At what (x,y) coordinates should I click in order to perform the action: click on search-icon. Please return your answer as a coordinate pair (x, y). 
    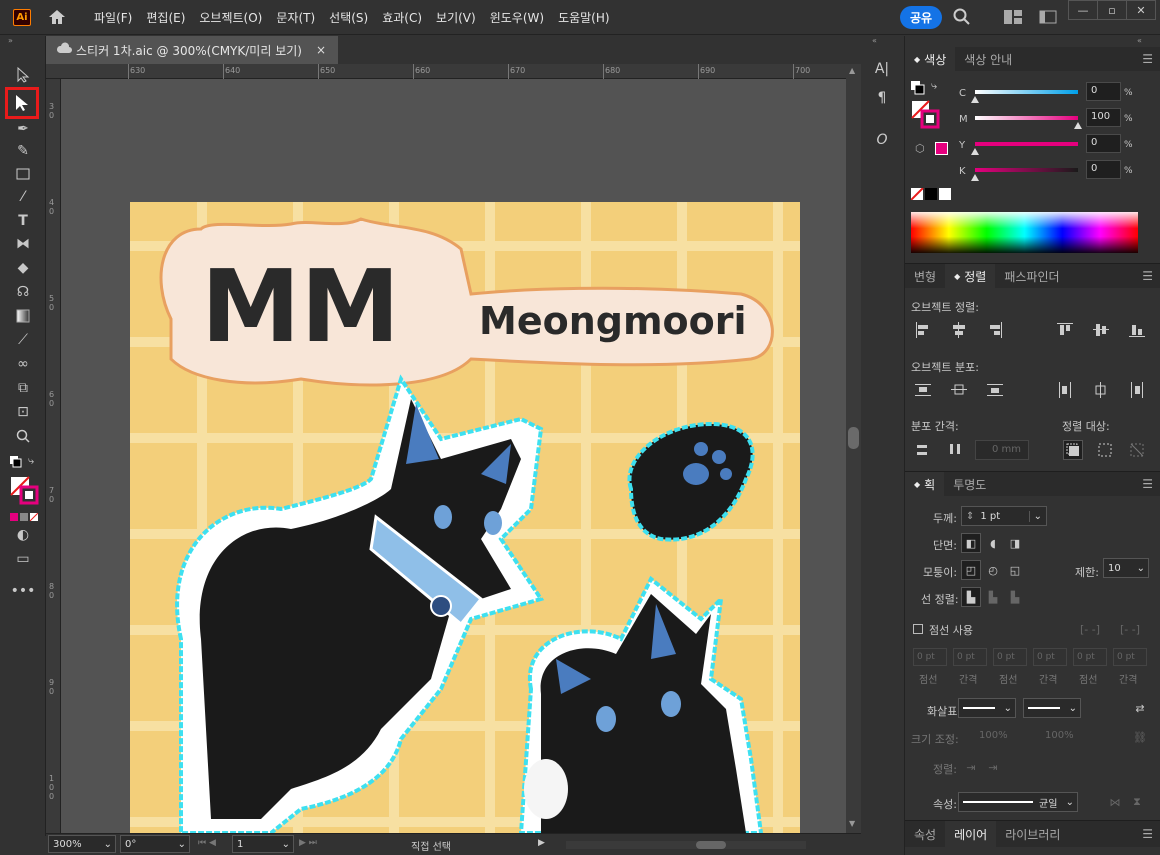
    Looking at the image, I should click on (962, 18).